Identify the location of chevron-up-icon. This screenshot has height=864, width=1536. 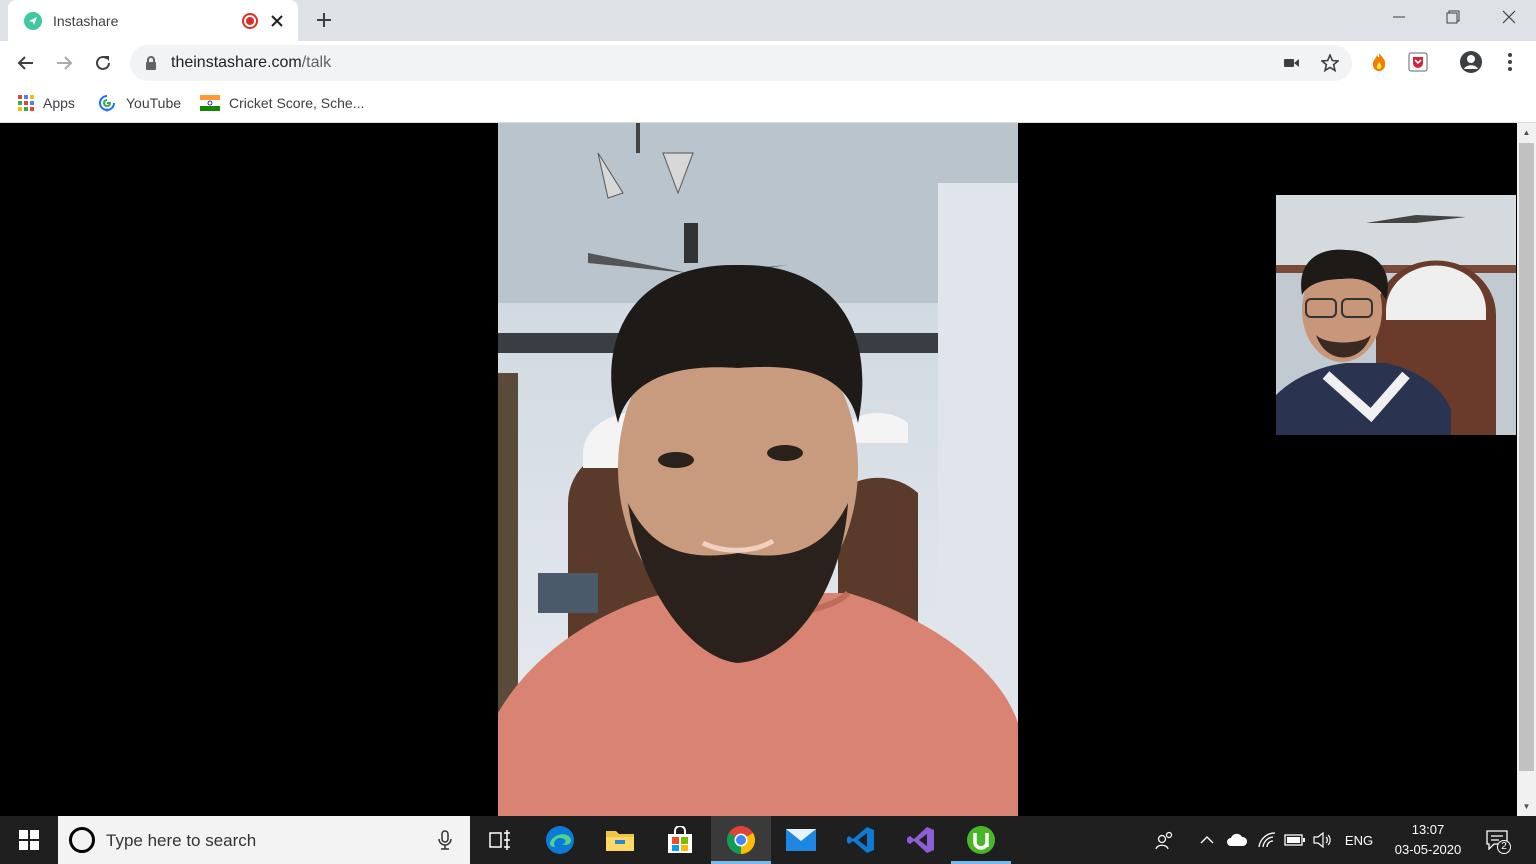
(1207, 840).